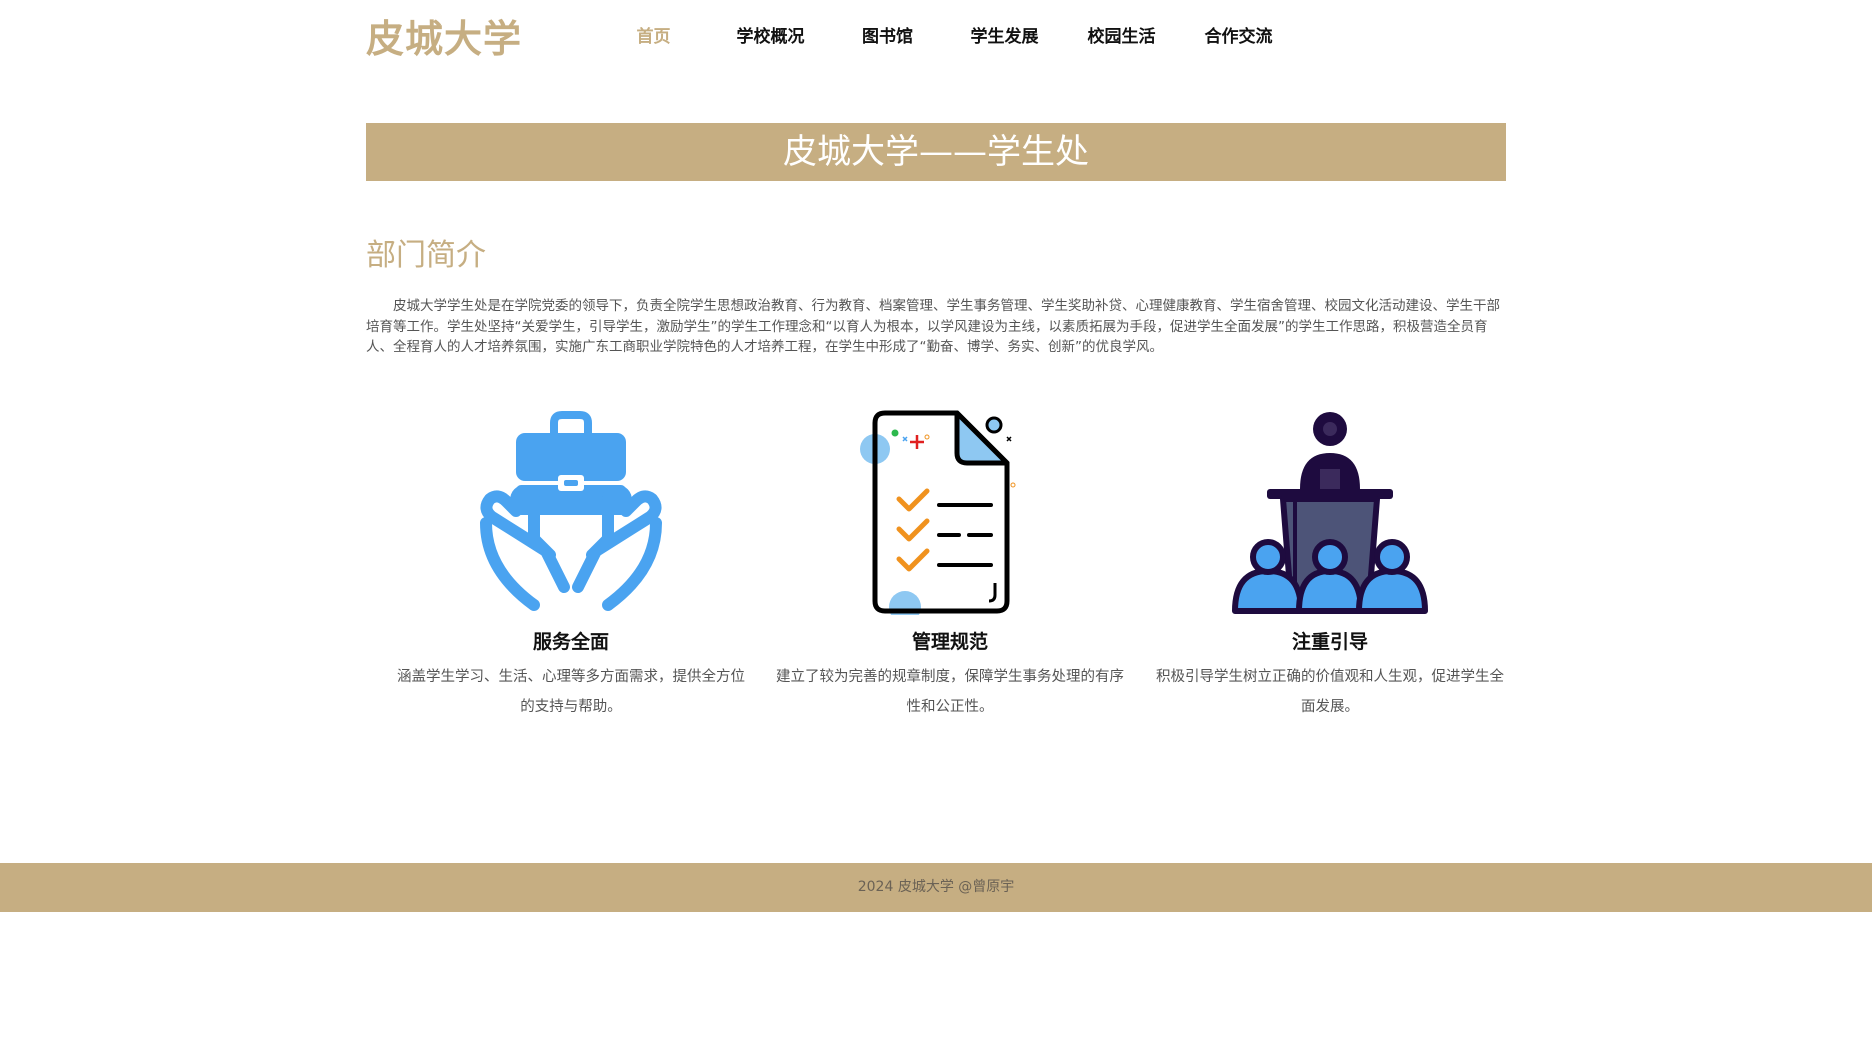 The height and width of the screenshot is (1037, 1872). I want to click on feature-description: 建立了较为完善的规章制度，保障学生事务处理的有序性和公正性。, so click(950, 692).